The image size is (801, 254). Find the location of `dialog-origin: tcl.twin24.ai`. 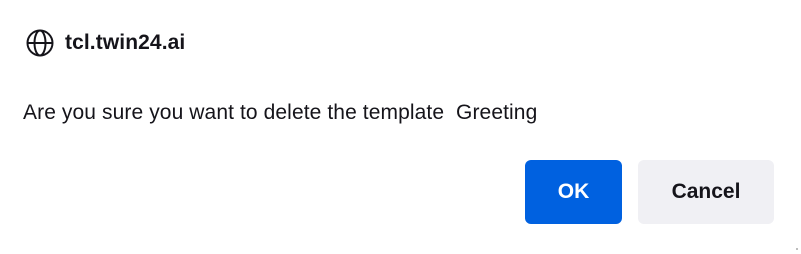

dialog-origin: tcl.twin24.ai is located at coordinates (105, 43).